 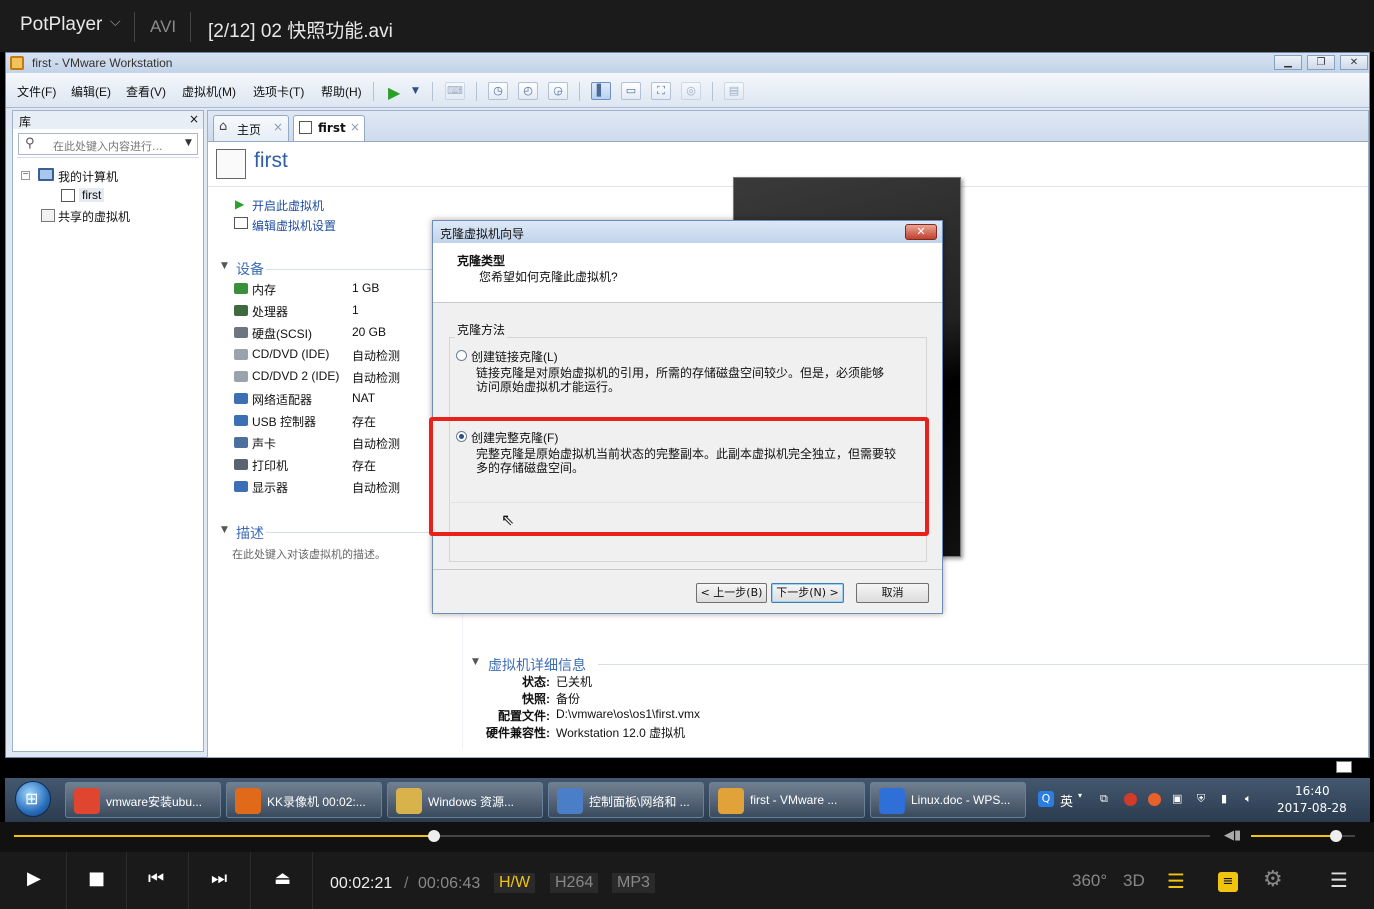 I want to click on device-name: CD/DVD (IDE), so click(x=290, y=354).